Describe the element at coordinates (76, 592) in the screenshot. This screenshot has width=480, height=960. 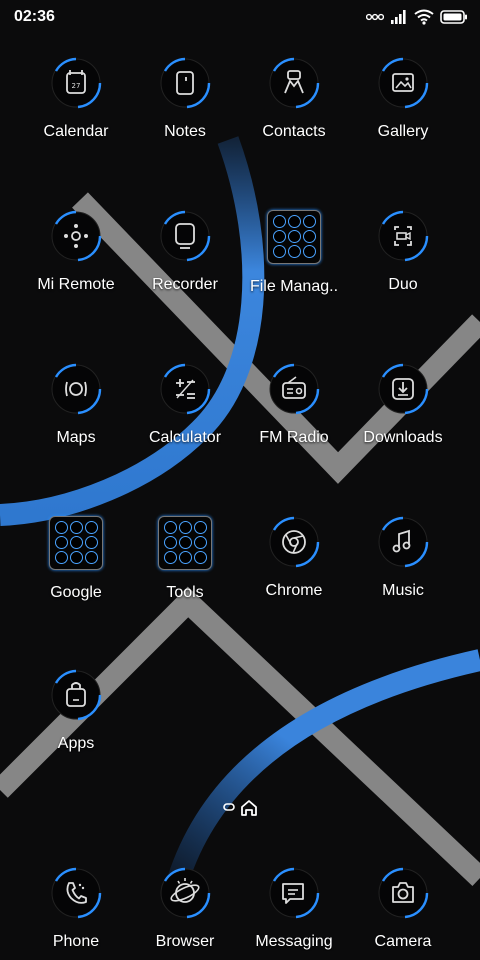
I see `app-label: Google` at that location.